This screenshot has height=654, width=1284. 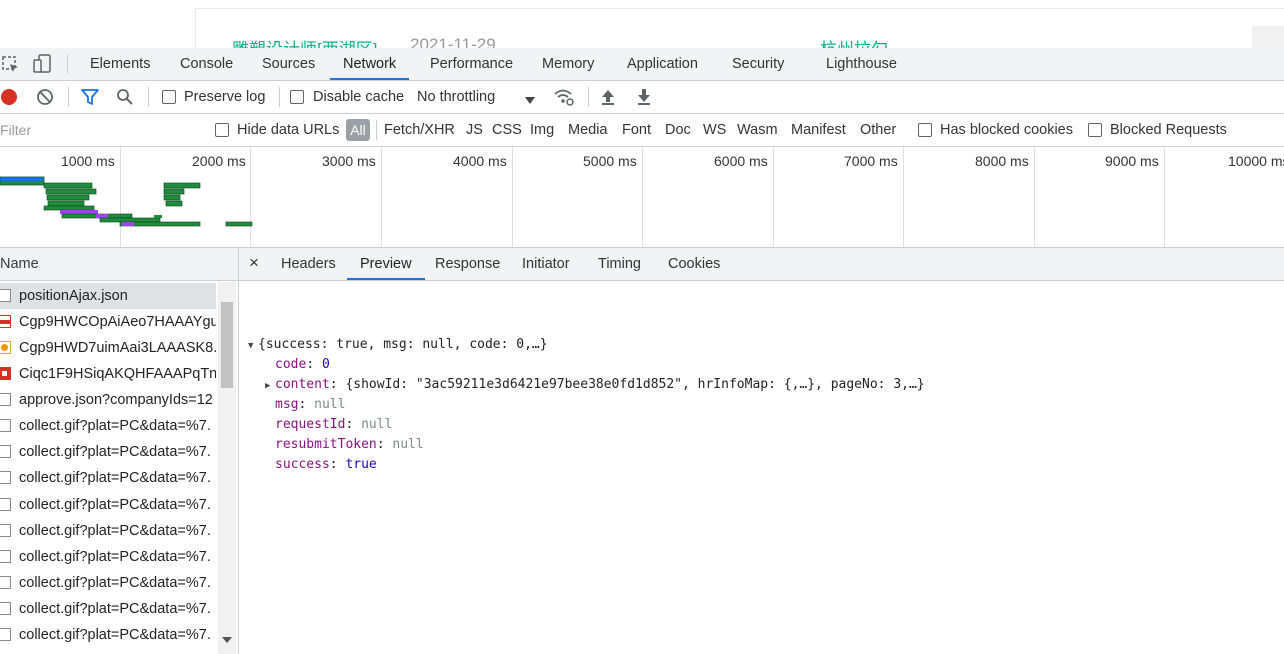 I want to click on expanded-triangle-icon: ▼, so click(x=253, y=346).